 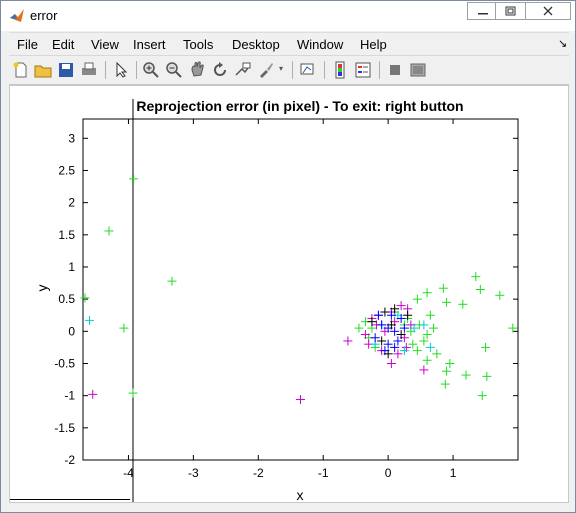 What do you see at coordinates (71, 138) in the screenshot?
I see `y-tick-label: 3` at bounding box center [71, 138].